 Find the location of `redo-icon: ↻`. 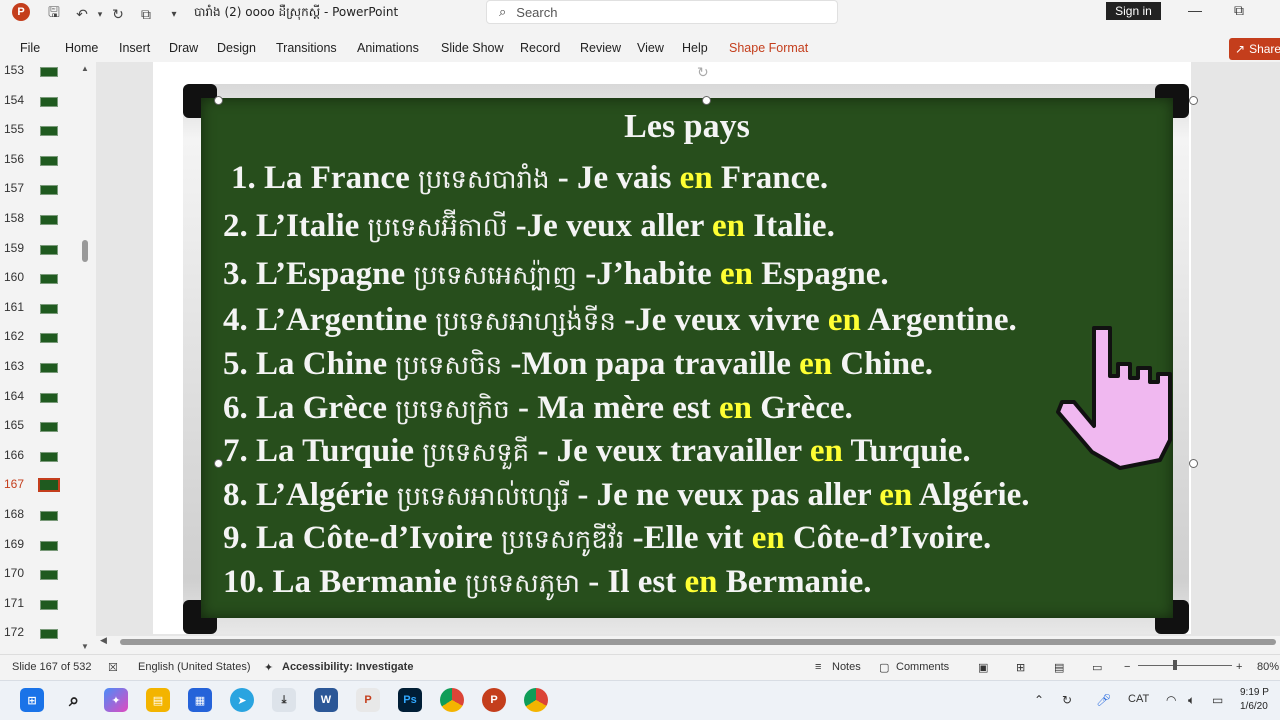

redo-icon: ↻ is located at coordinates (118, 14).